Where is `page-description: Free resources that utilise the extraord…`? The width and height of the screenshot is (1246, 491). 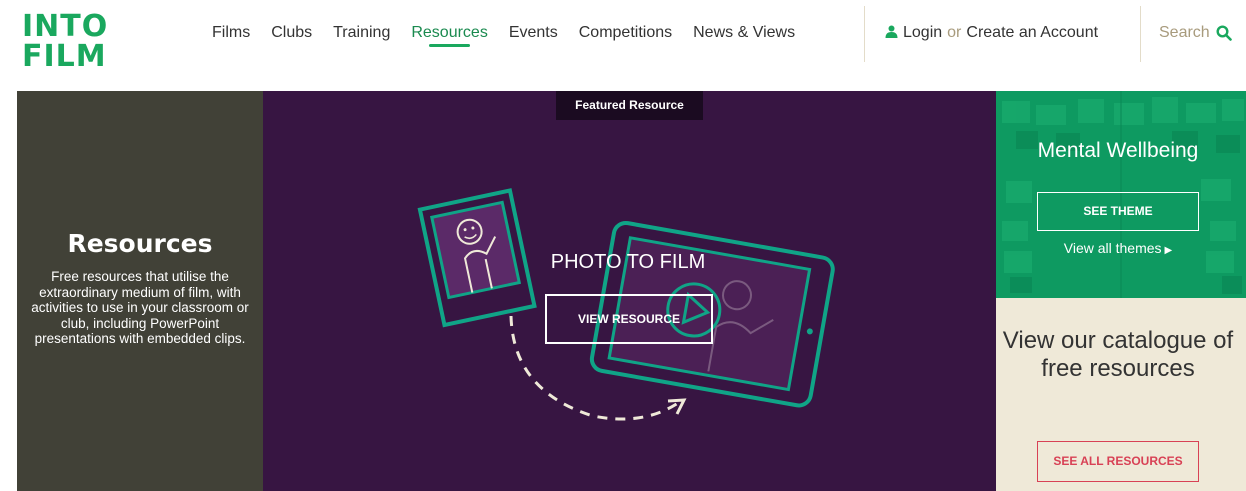 page-description: Free resources that utilise the extraord… is located at coordinates (140, 307).